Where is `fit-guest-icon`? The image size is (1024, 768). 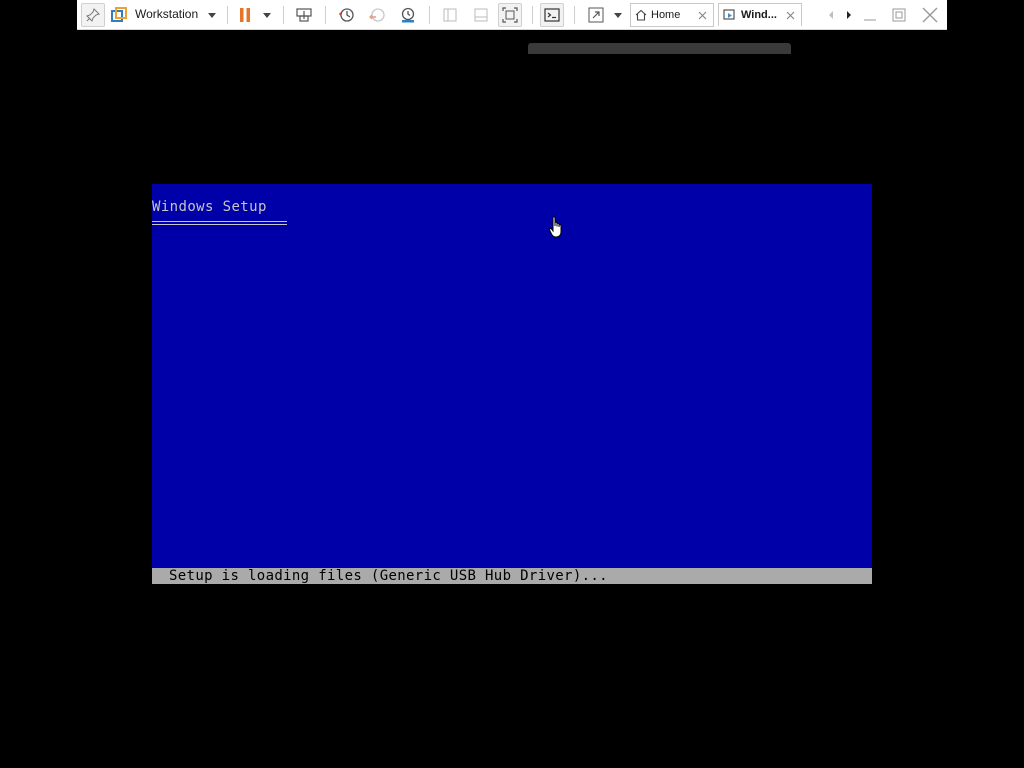 fit-guest-icon is located at coordinates (510, 15).